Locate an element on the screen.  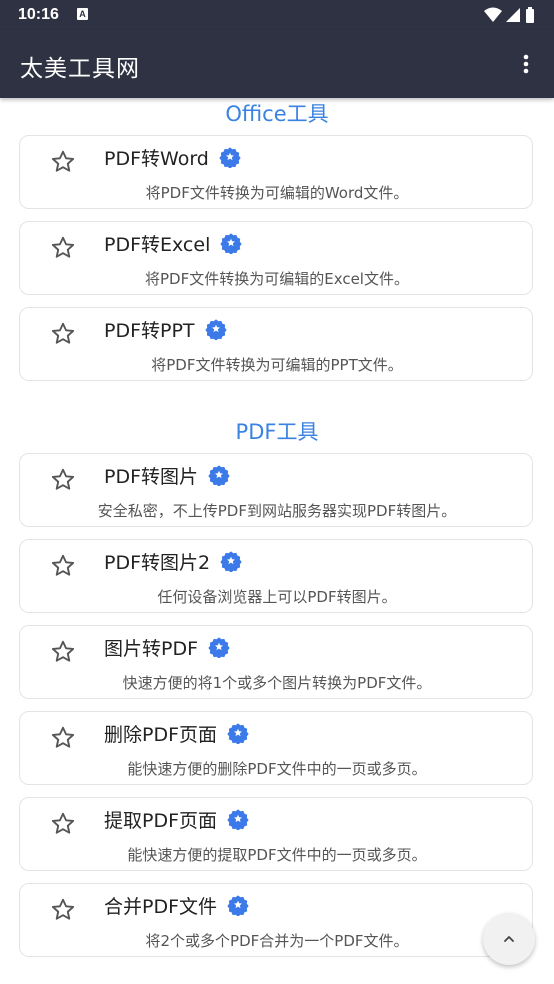
tool-name: PDF转图片2 is located at coordinates (173, 561).